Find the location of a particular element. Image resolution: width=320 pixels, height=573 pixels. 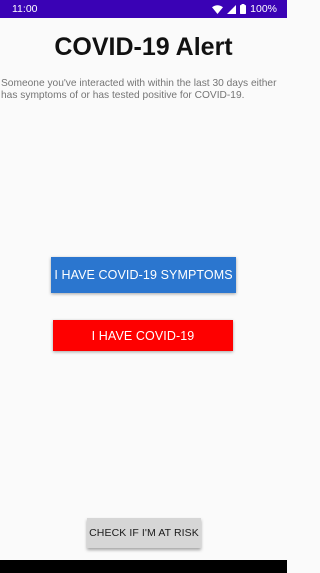

check-risk-button: CHECK IF I'M AT RISK is located at coordinates (144, 533).